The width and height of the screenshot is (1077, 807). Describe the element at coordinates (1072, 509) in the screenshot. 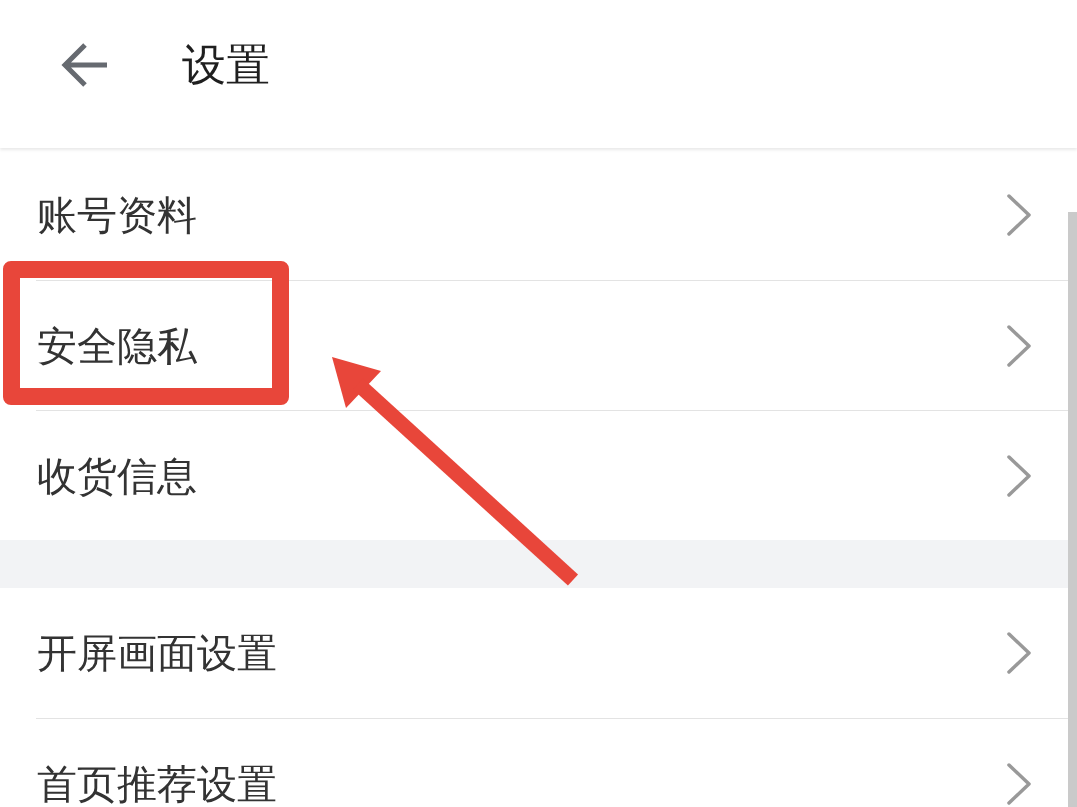

I see `scrollbar` at that location.